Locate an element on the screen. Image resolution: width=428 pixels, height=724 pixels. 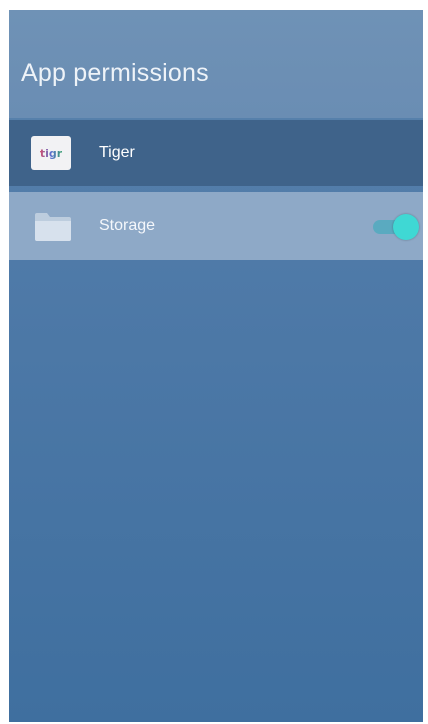
tiger-app-icon: tigr is located at coordinates (51, 153).